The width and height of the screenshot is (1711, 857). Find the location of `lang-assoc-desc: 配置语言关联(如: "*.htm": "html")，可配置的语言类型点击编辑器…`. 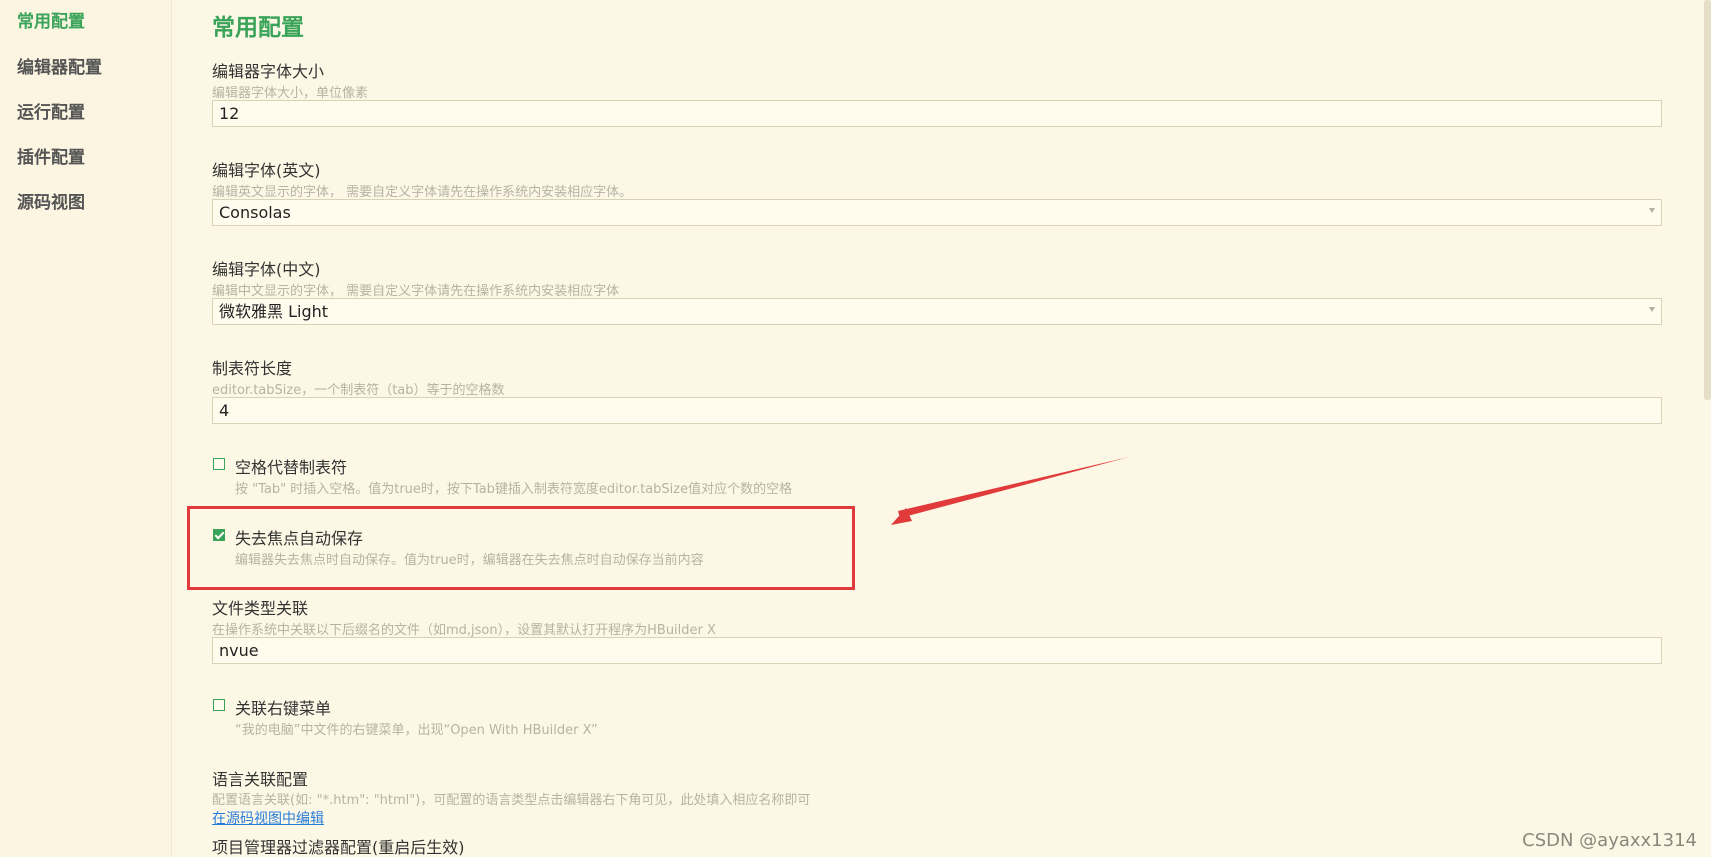

lang-assoc-desc: 配置语言关联(如: "*.htm": "html")，可配置的语言类型点击编辑器… is located at coordinates (511, 800).